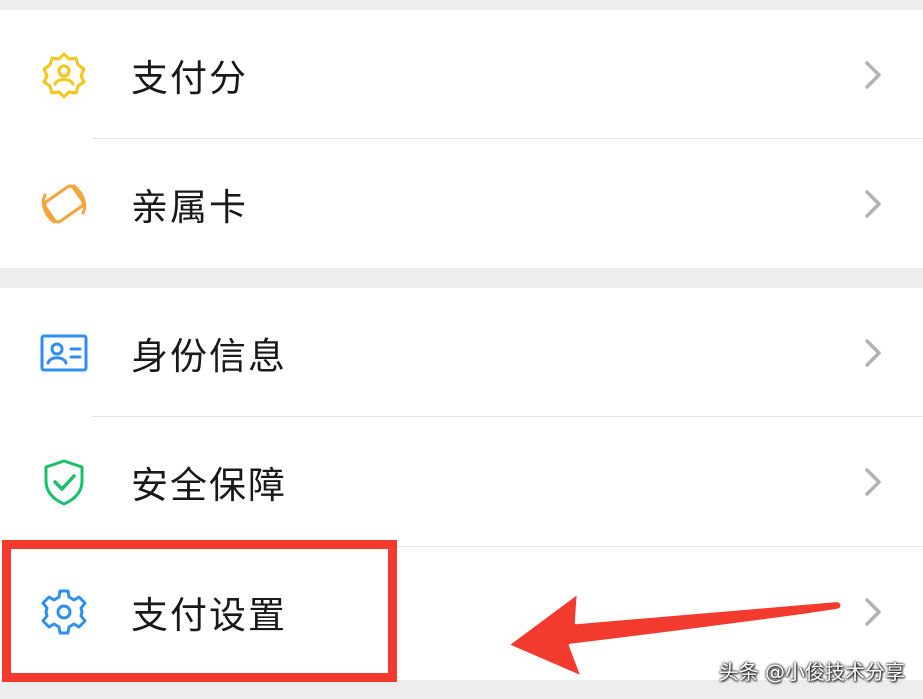  I want to click on menu-item-label: 亲属卡, so click(189, 207).